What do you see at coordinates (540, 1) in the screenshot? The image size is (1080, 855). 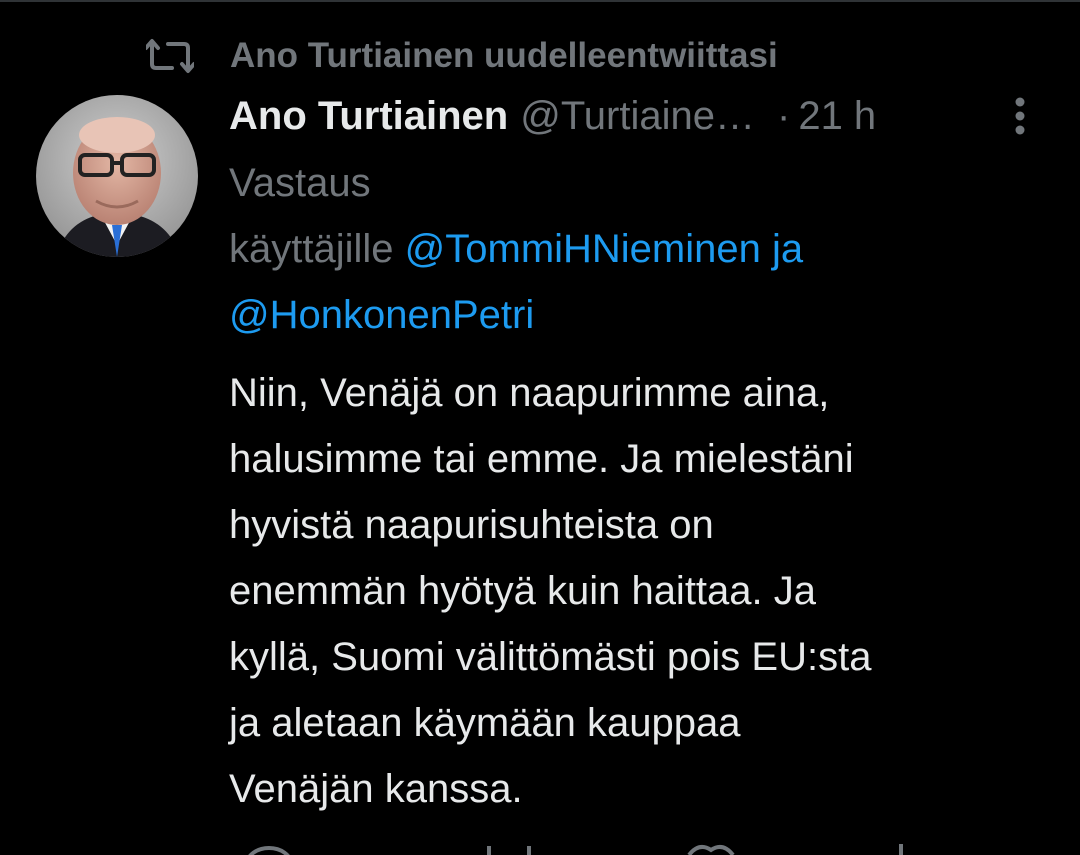 I see `top-divider` at bounding box center [540, 1].